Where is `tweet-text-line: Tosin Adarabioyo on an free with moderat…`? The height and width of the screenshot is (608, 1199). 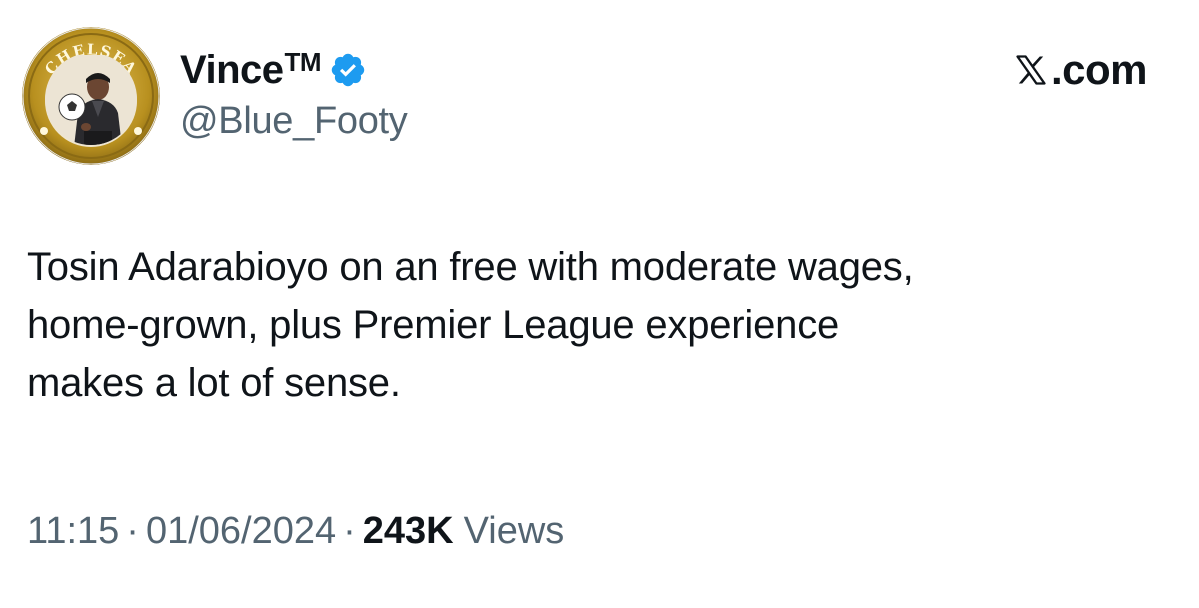 tweet-text-line: Tosin Adarabioyo on an free with moderat… is located at coordinates (470, 267).